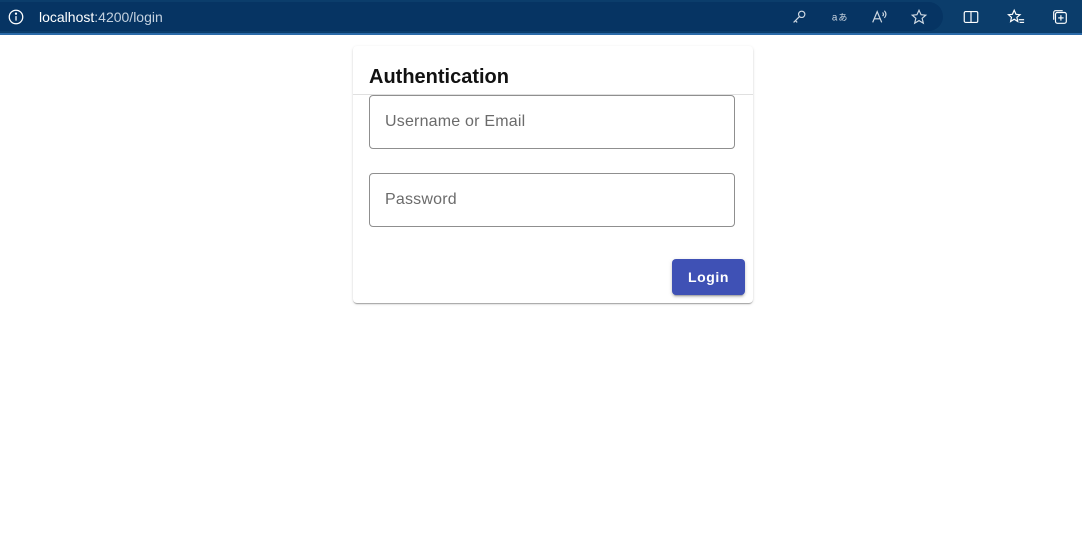 This screenshot has width=1082, height=540. I want to click on password-field, so click(552, 200).